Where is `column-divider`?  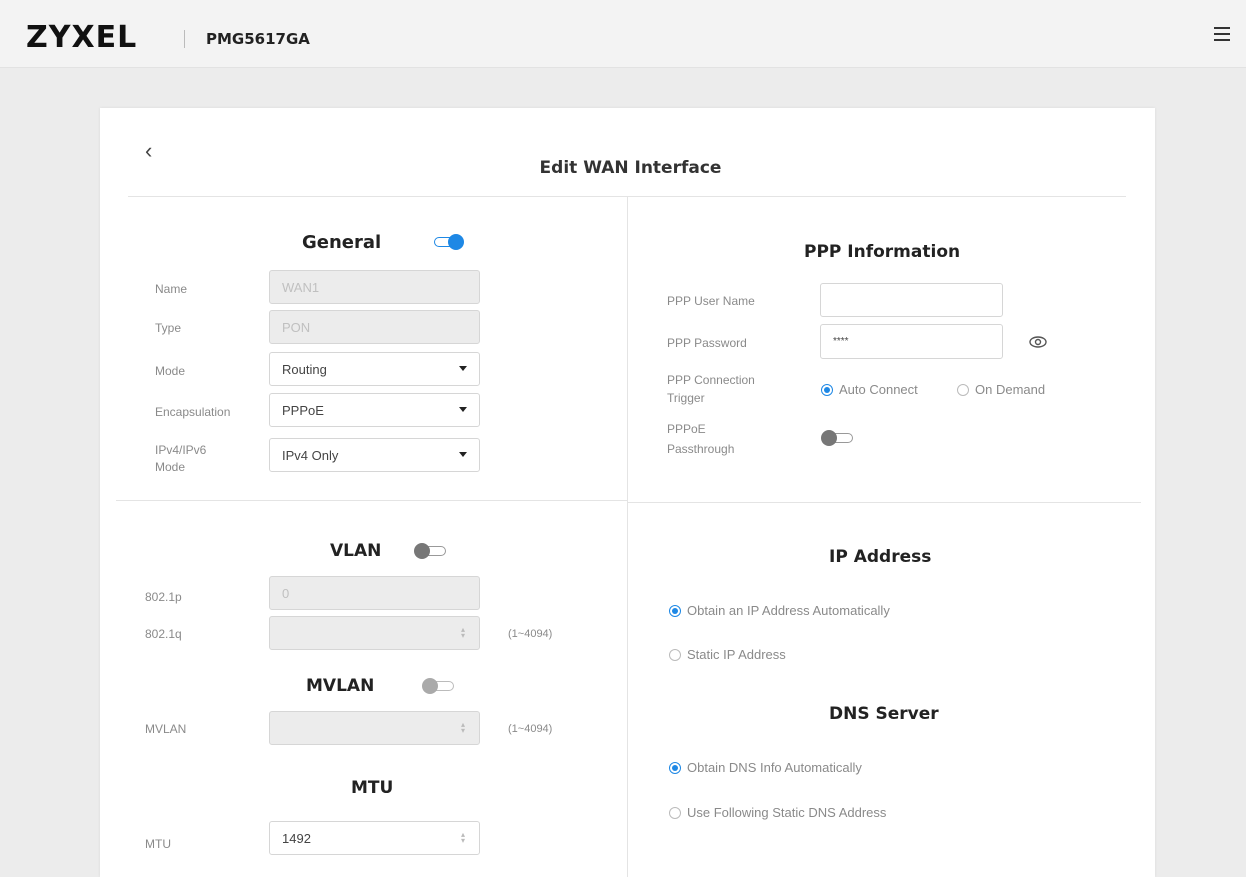 column-divider is located at coordinates (627, 537).